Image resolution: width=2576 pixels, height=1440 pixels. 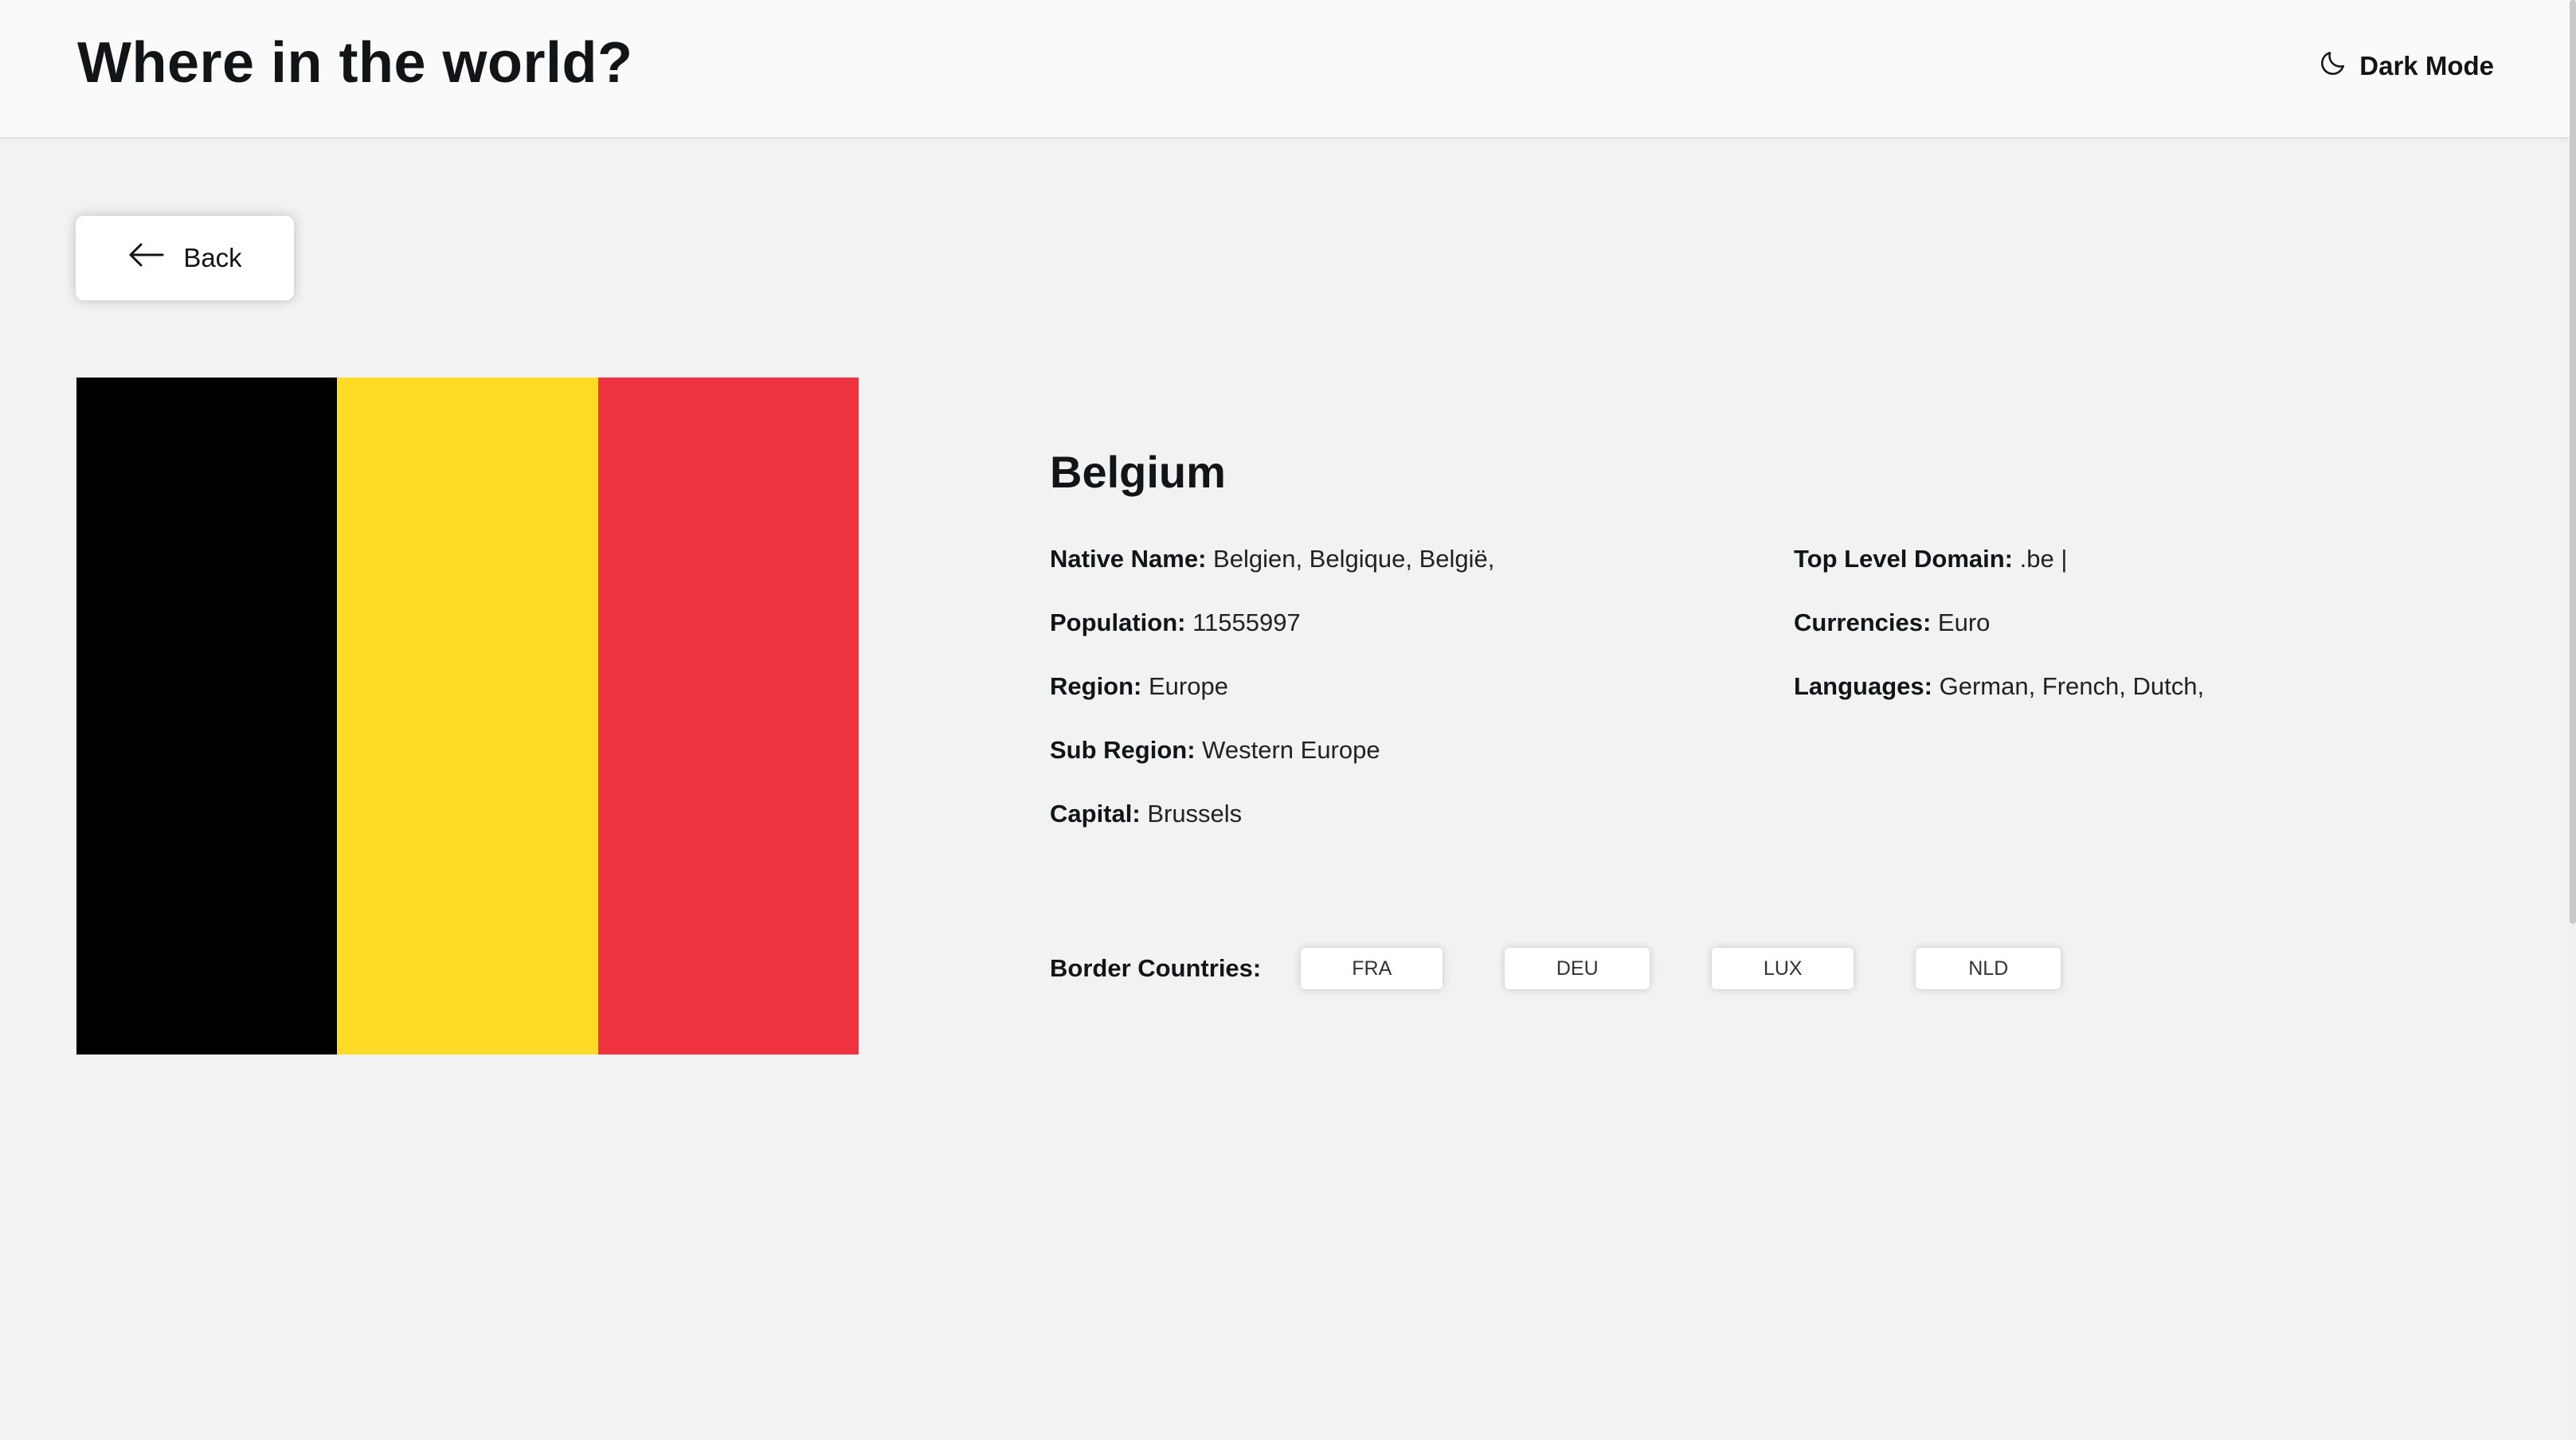 I want to click on flag-stripe-red, so click(x=728, y=716).